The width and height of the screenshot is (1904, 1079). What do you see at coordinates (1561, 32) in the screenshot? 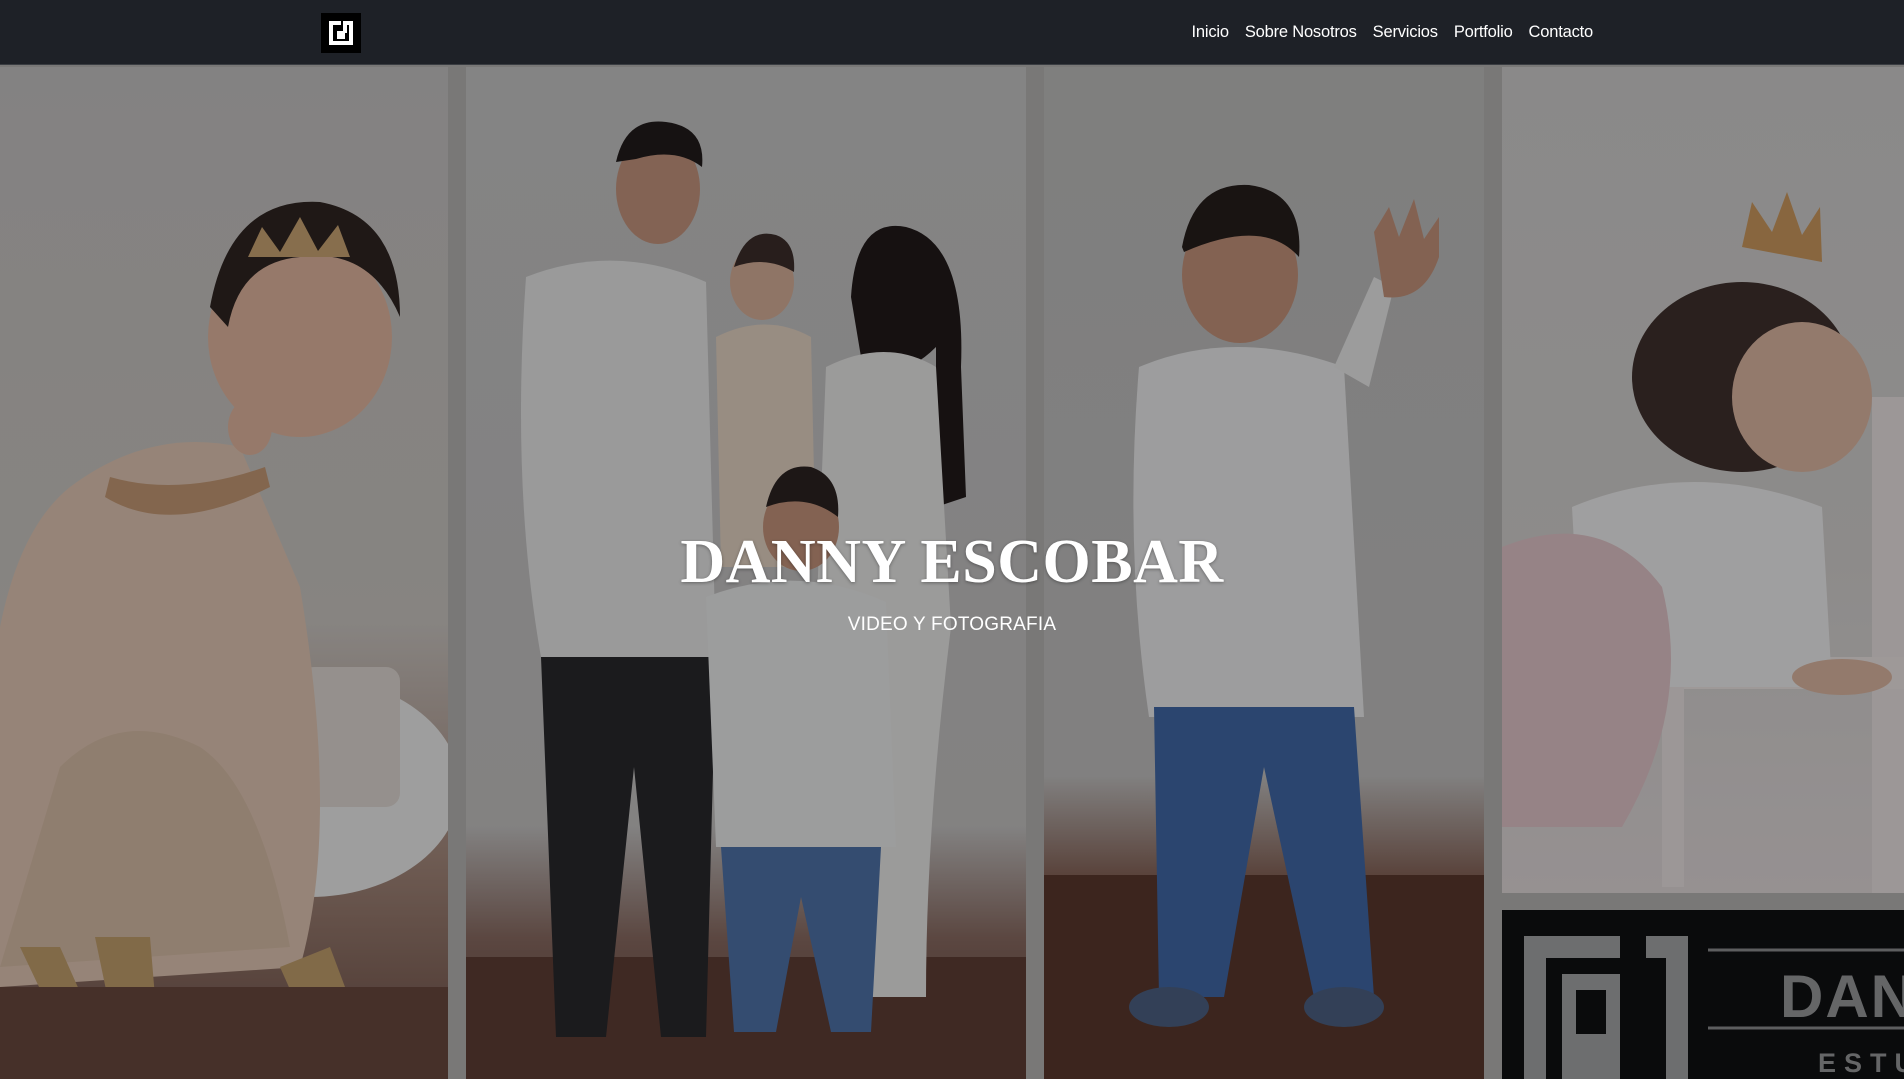
I see `nav-link-contacto: Contacto` at bounding box center [1561, 32].